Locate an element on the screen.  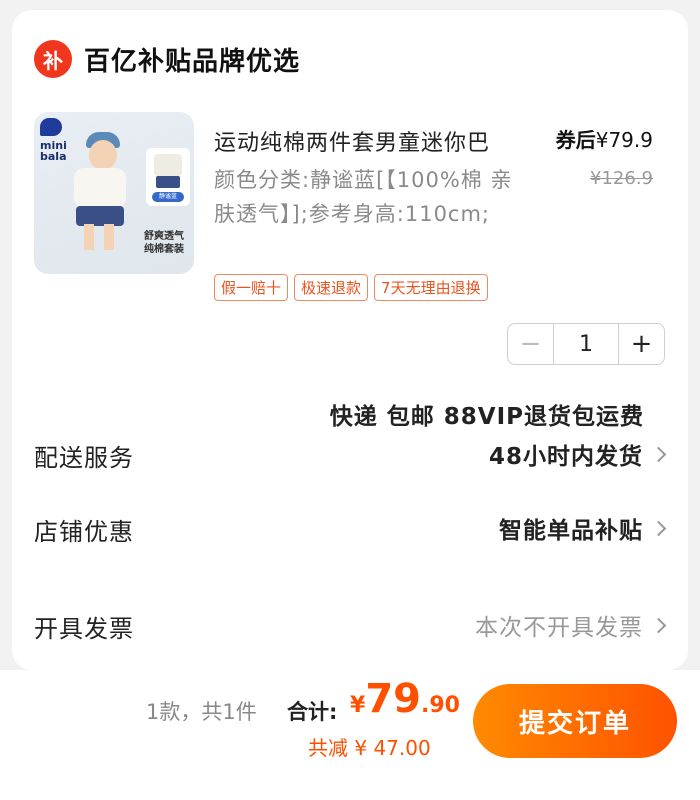
price-after-label: 券后 is located at coordinates (575, 140).